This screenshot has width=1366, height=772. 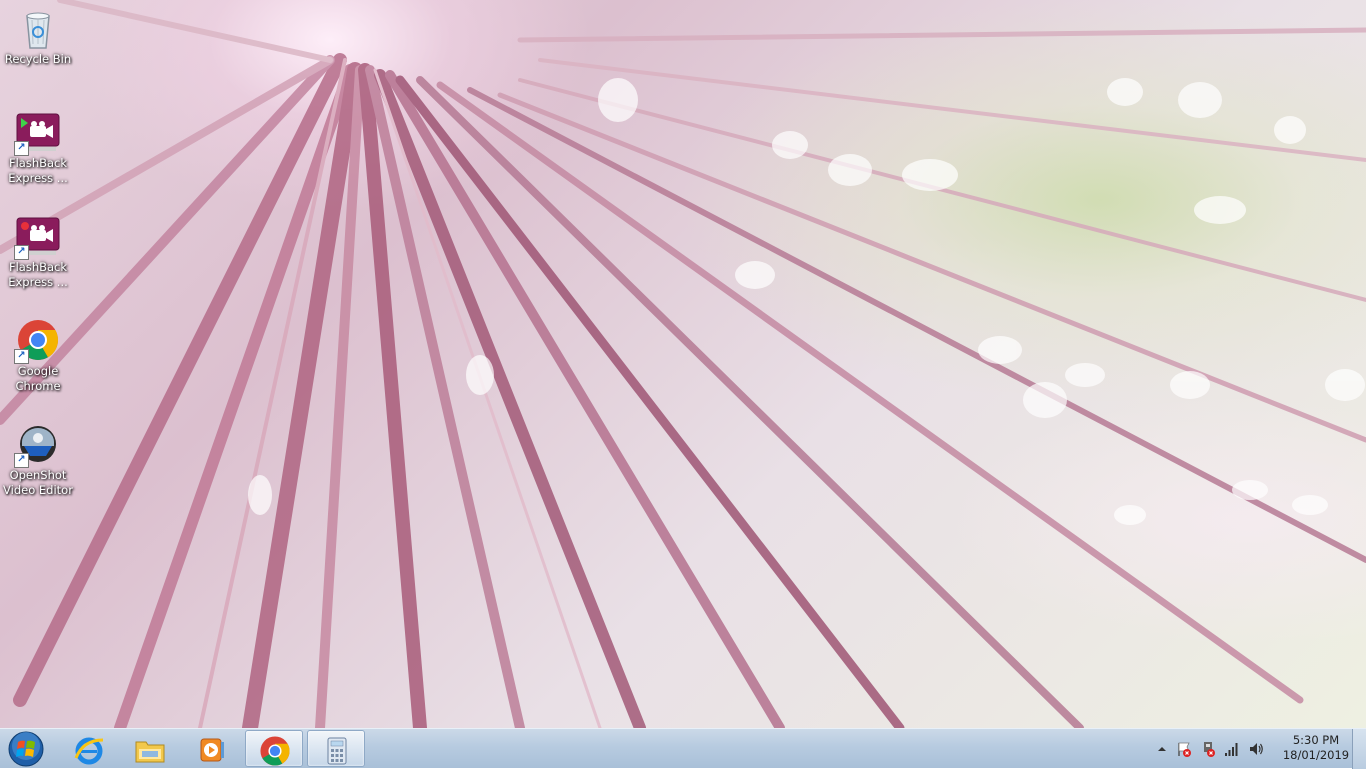 What do you see at coordinates (37, 237) in the screenshot?
I see `flashback-recorder-icon: ↗` at bounding box center [37, 237].